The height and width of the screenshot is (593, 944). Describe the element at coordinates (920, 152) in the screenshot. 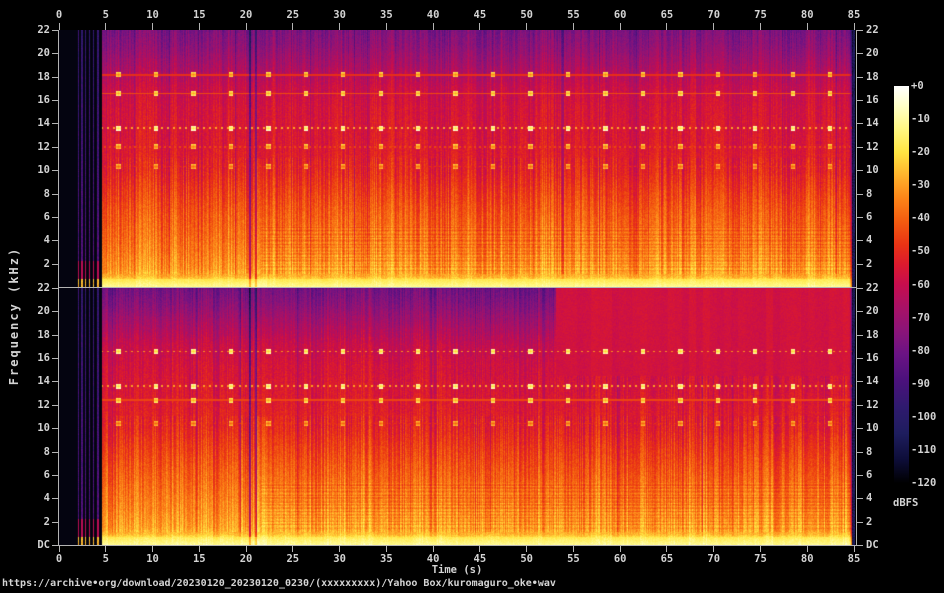

I see `colorbar-tick-label: -20` at that location.